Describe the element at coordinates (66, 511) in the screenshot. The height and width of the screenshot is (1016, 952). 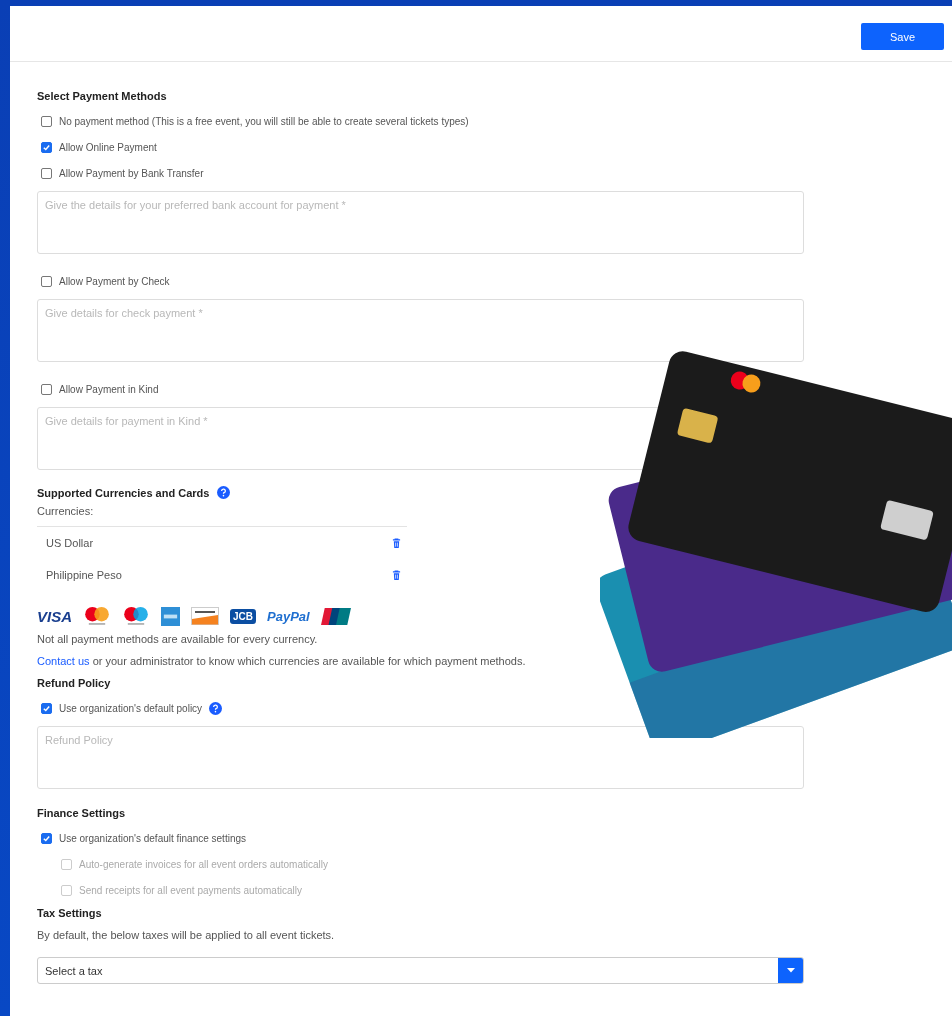
I see `currencies-label: Currencies:` at that location.